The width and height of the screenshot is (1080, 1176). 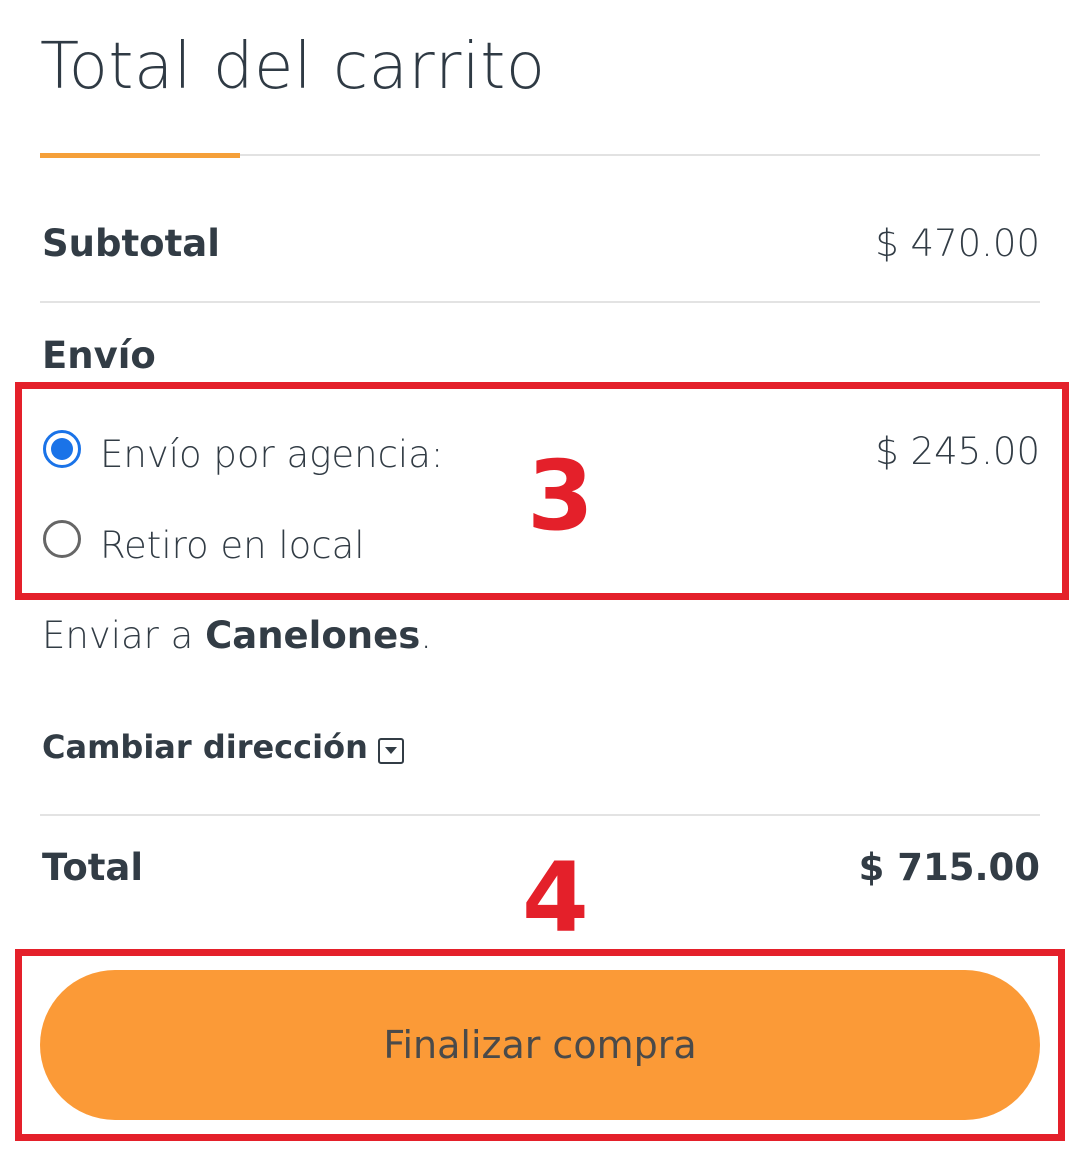 I want to click on subtotal-divider, so click(x=540, y=302).